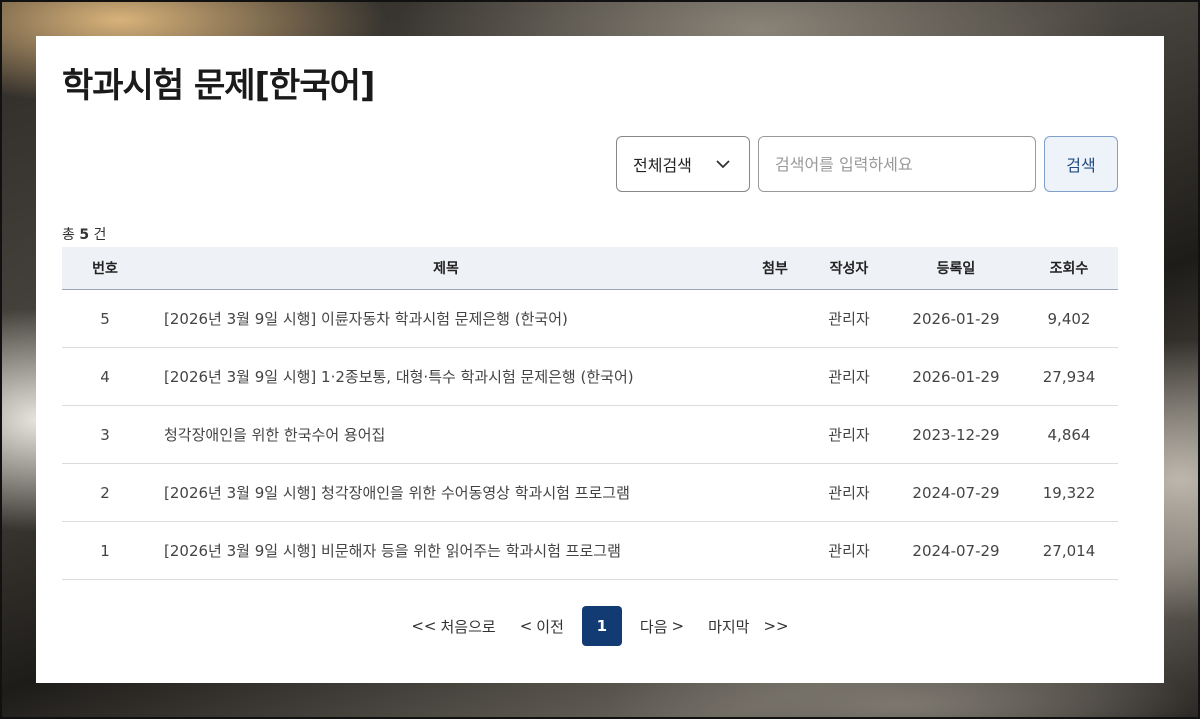  Describe the element at coordinates (1069, 318) in the screenshot. I see `row-views: 9,402` at that location.